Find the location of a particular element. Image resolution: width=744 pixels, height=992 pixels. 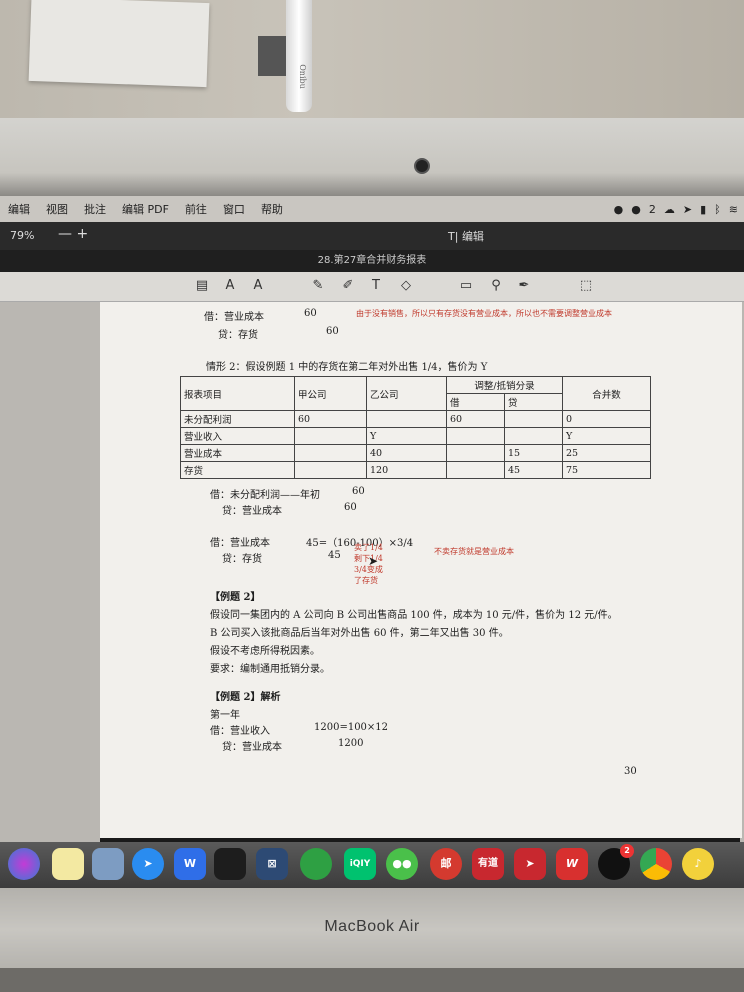

qq-icon: 2 is located at coordinates (616, 862).